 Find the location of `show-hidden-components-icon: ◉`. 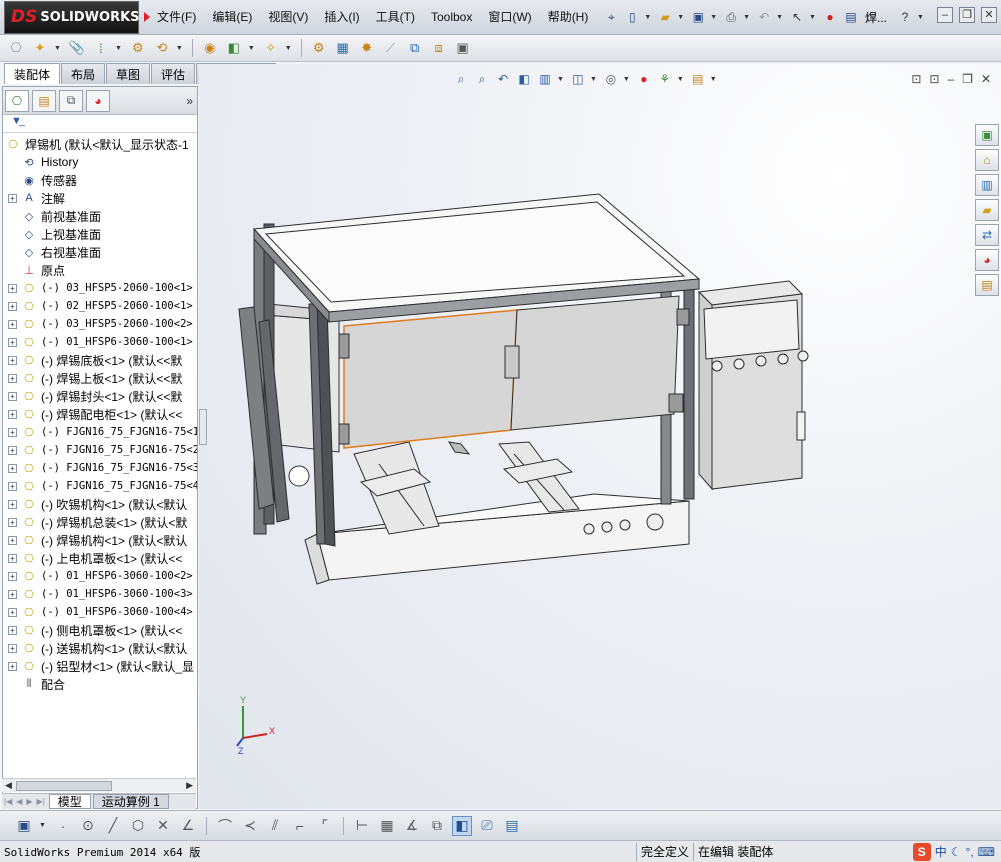

show-hidden-components-icon: ◉ is located at coordinates (210, 48).